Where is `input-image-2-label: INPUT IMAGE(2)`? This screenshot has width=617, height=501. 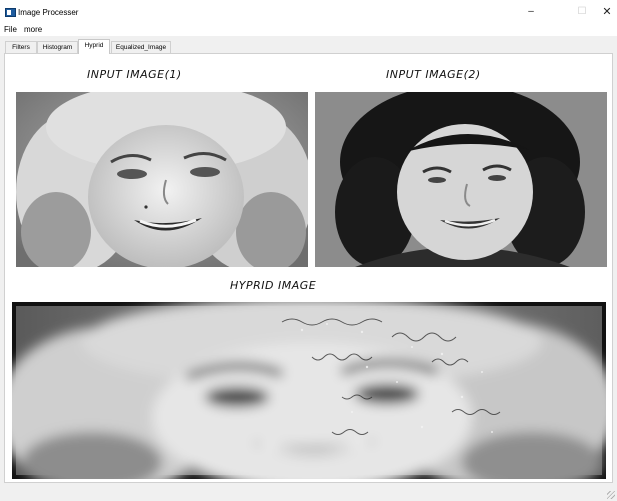 input-image-2-label: INPUT IMAGE(2) is located at coordinates (433, 74).